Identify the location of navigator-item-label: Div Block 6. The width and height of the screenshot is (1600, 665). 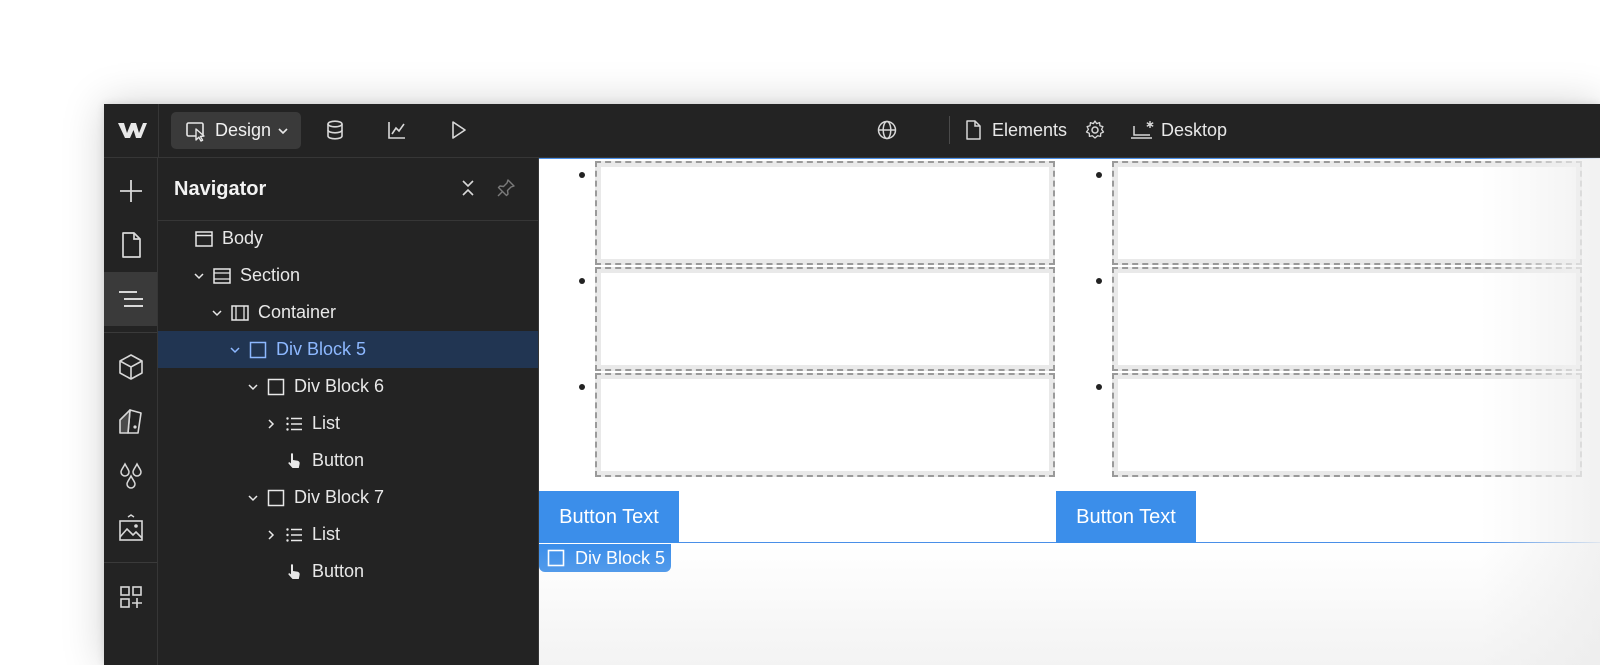
(339, 386).